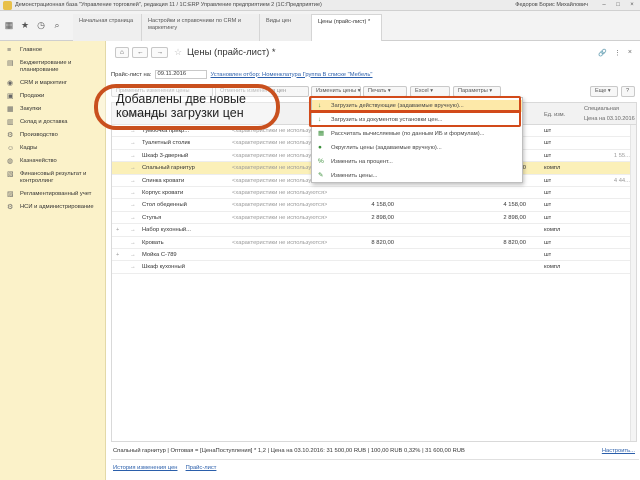  I want to click on sidebar-item-label: Кадры, so click(29, 148).